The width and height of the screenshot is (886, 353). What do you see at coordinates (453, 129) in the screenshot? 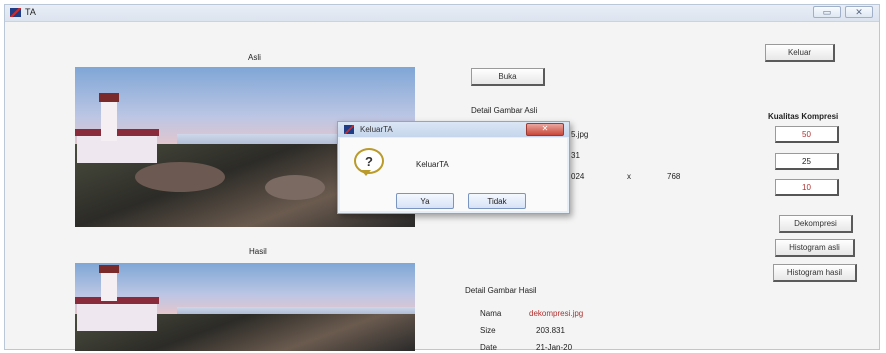
I see `dialog-title-bar: KeluarTA ✕` at bounding box center [453, 129].